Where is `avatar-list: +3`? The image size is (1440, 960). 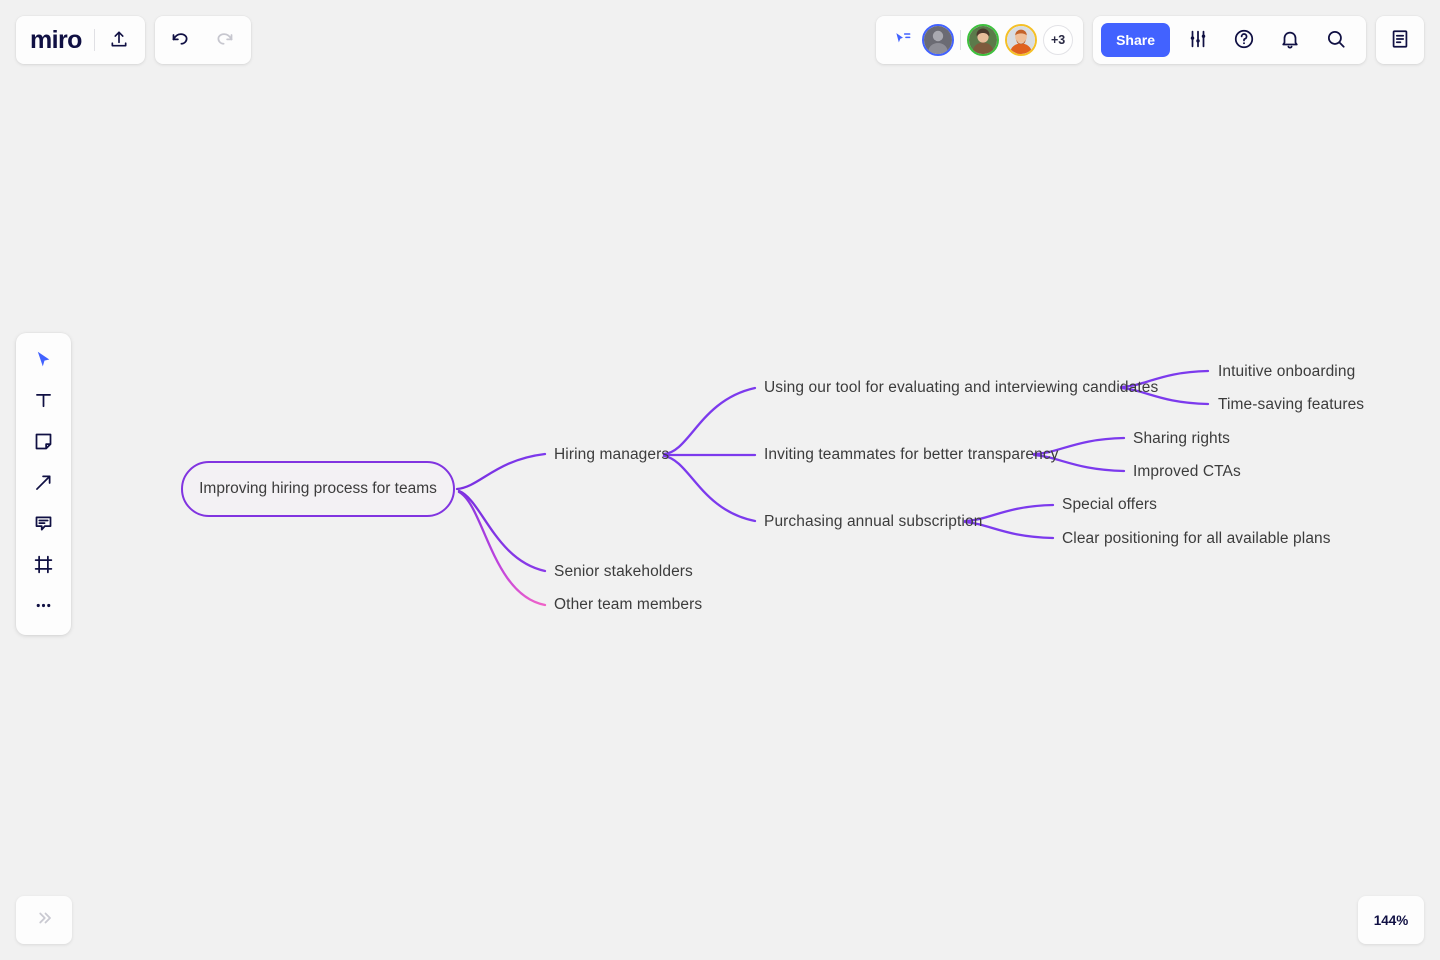 avatar-list: +3 is located at coordinates (998, 40).